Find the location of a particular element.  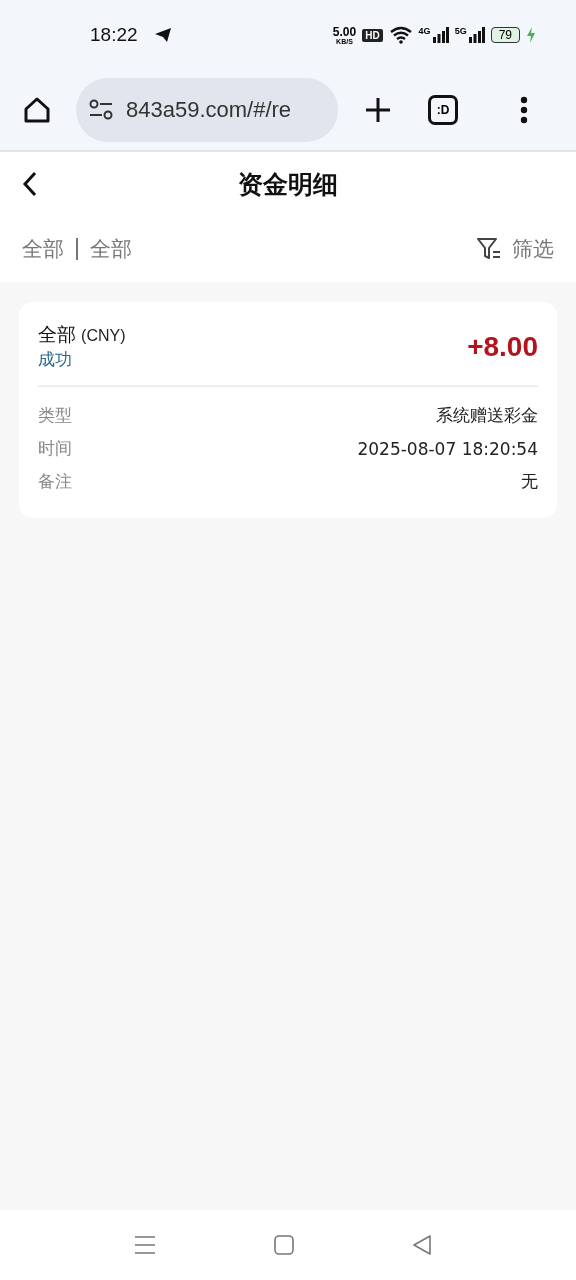

menu-icon is located at coordinates (524, 110).